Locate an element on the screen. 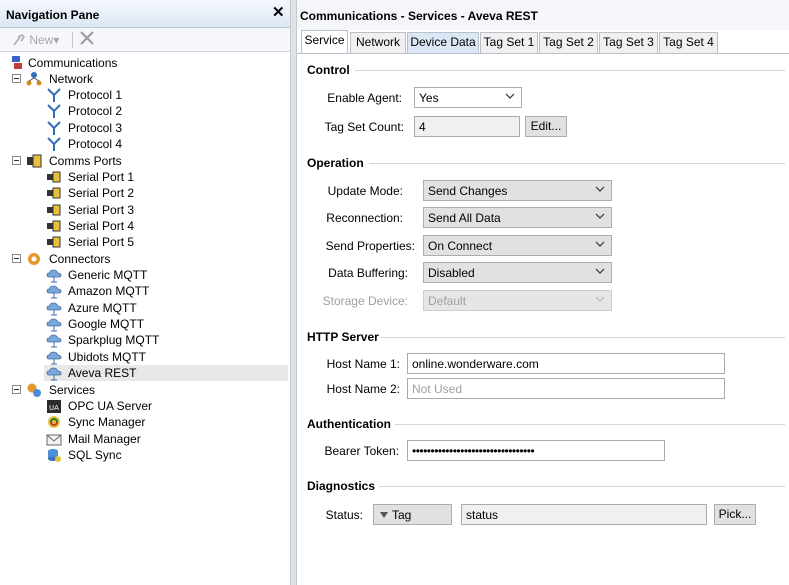 Image resolution: width=789 pixels, height=585 pixels. enable-agent-label: Enable Agent: is located at coordinates (364, 98).